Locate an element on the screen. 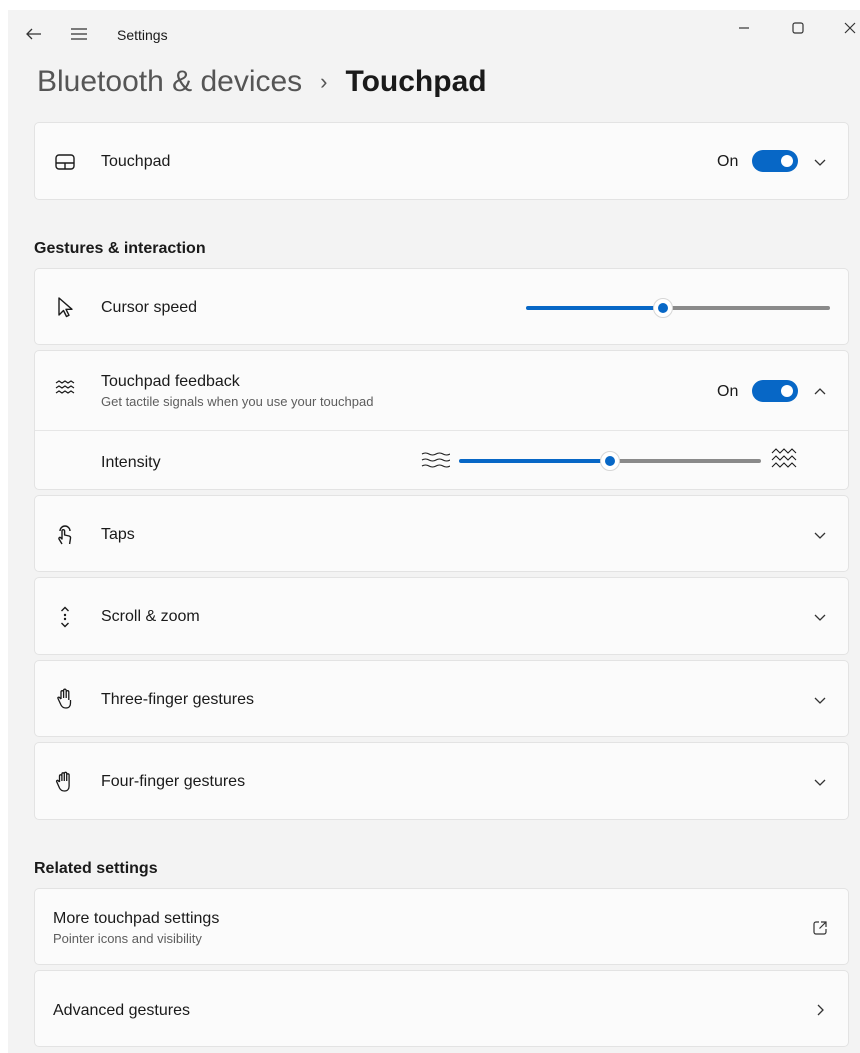 Image resolution: width=860 pixels, height=1053 pixels. advanced-gestures-label: Advanced gestures is located at coordinates (121, 1010).